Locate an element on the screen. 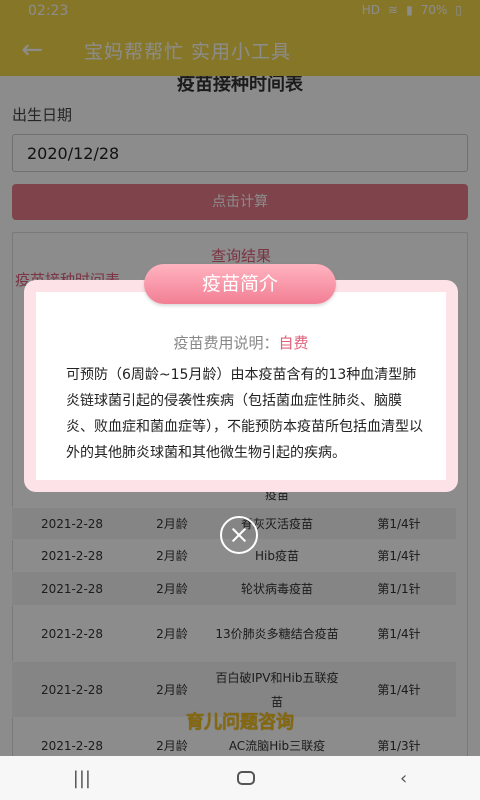 This screenshot has width=480, height=800. close-icon is located at coordinates (239, 535).